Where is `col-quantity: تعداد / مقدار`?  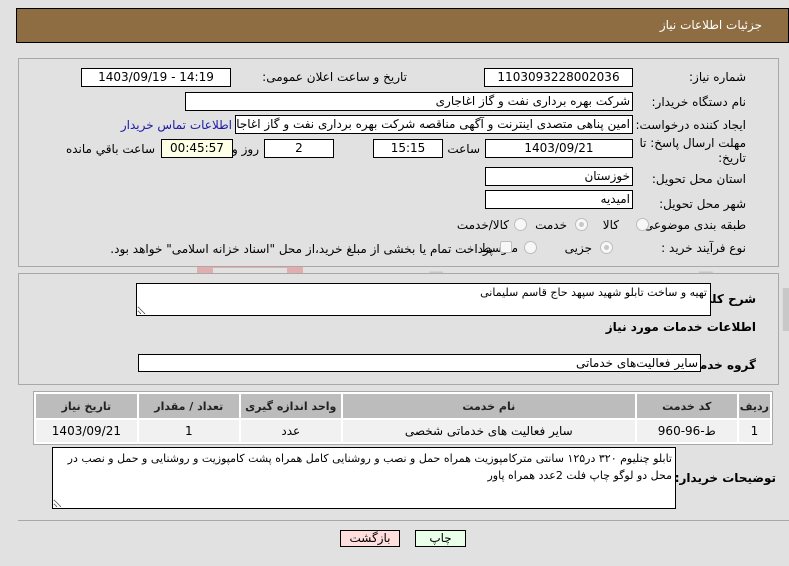
col-quantity: تعداد / مقدار is located at coordinates (188, 406).